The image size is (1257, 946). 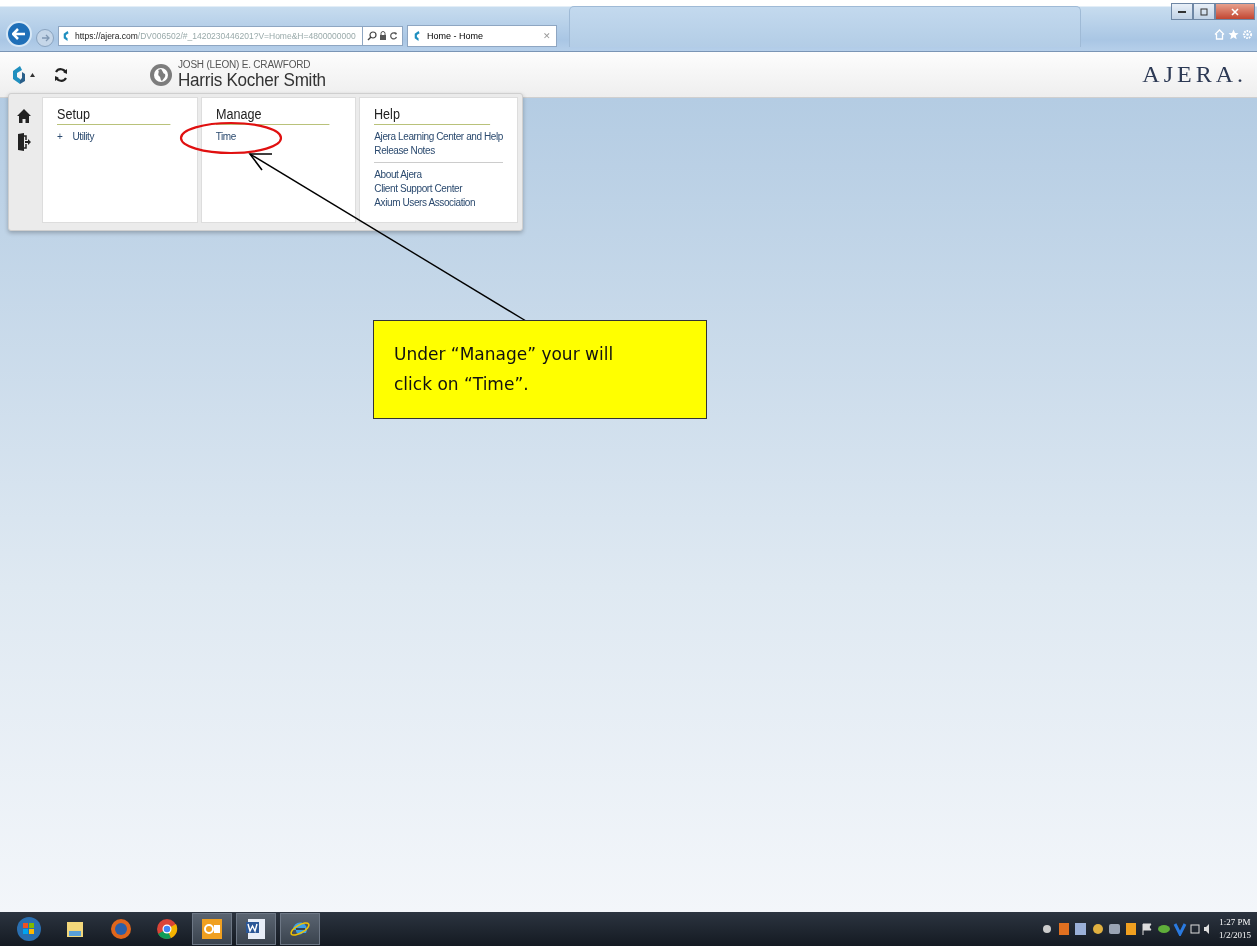 I want to click on brand-logo: AJERA., so click(x=1194, y=74).